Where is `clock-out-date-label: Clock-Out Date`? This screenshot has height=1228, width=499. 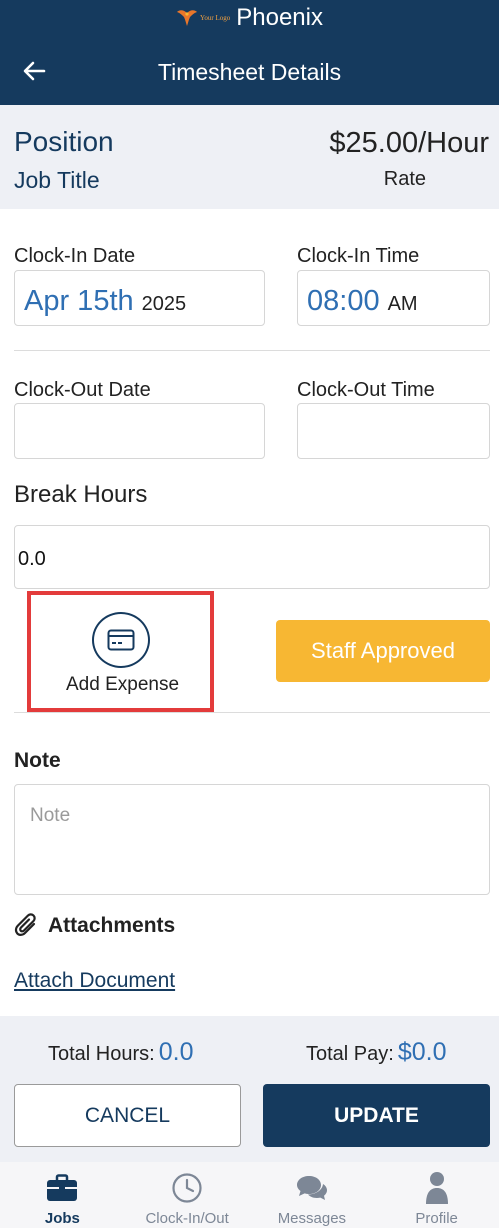
clock-out-date-label: Clock-Out Date is located at coordinates (82, 390).